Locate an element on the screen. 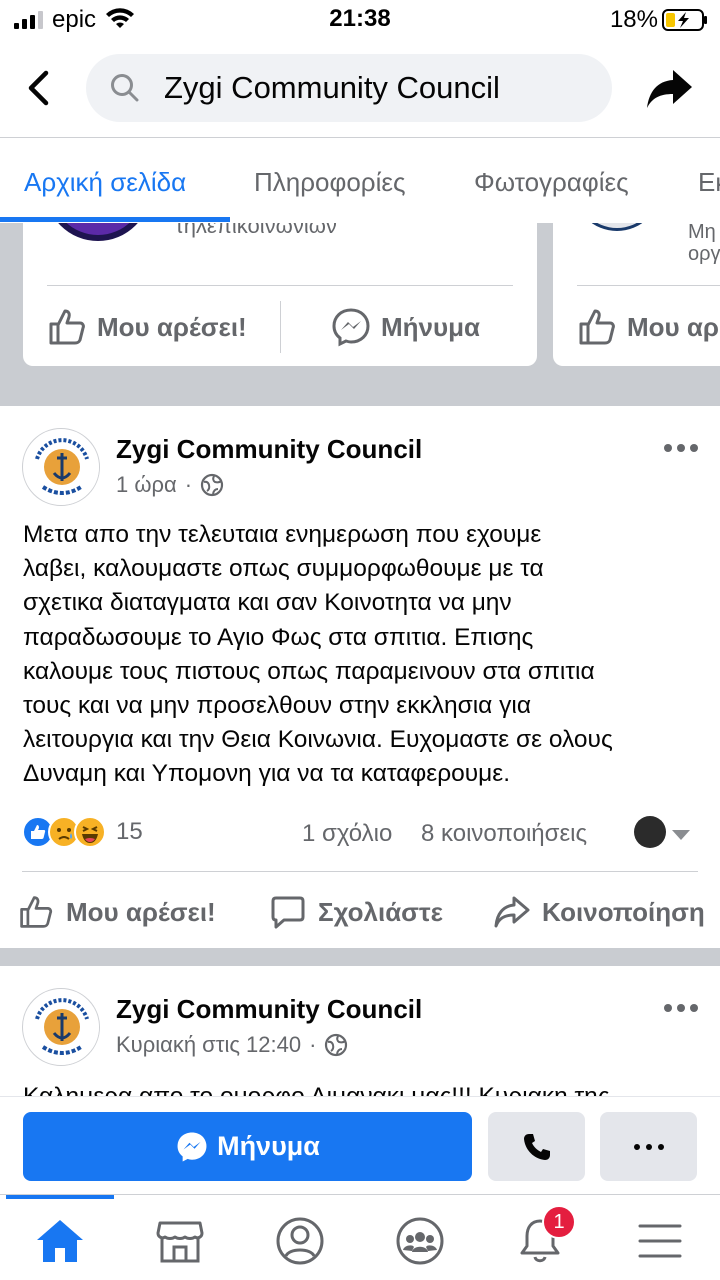 This screenshot has width=720, height=1280. comment-label: Σχολιάστε is located at coordinates (380, 911).